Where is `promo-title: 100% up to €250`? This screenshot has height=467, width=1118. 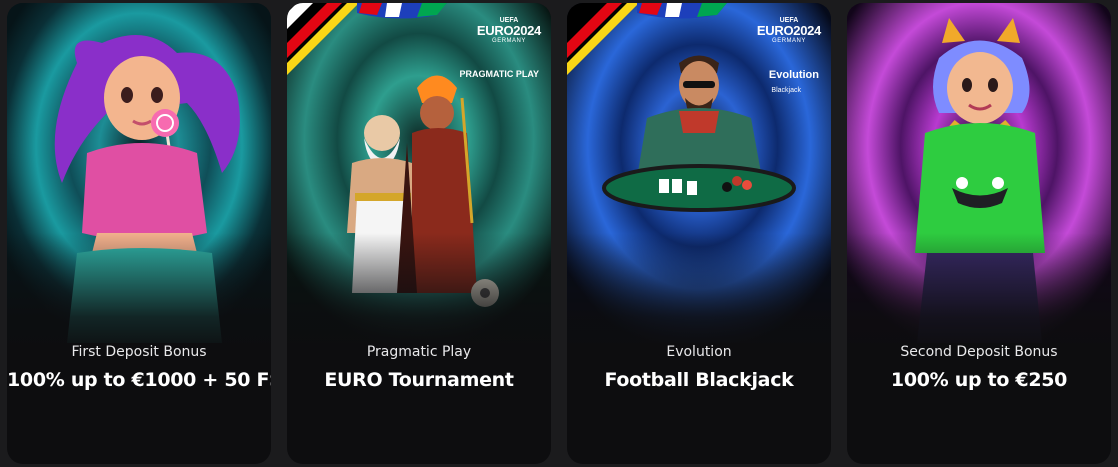
promo-title: 100% up to €250 is located at coordinates (979, 380).